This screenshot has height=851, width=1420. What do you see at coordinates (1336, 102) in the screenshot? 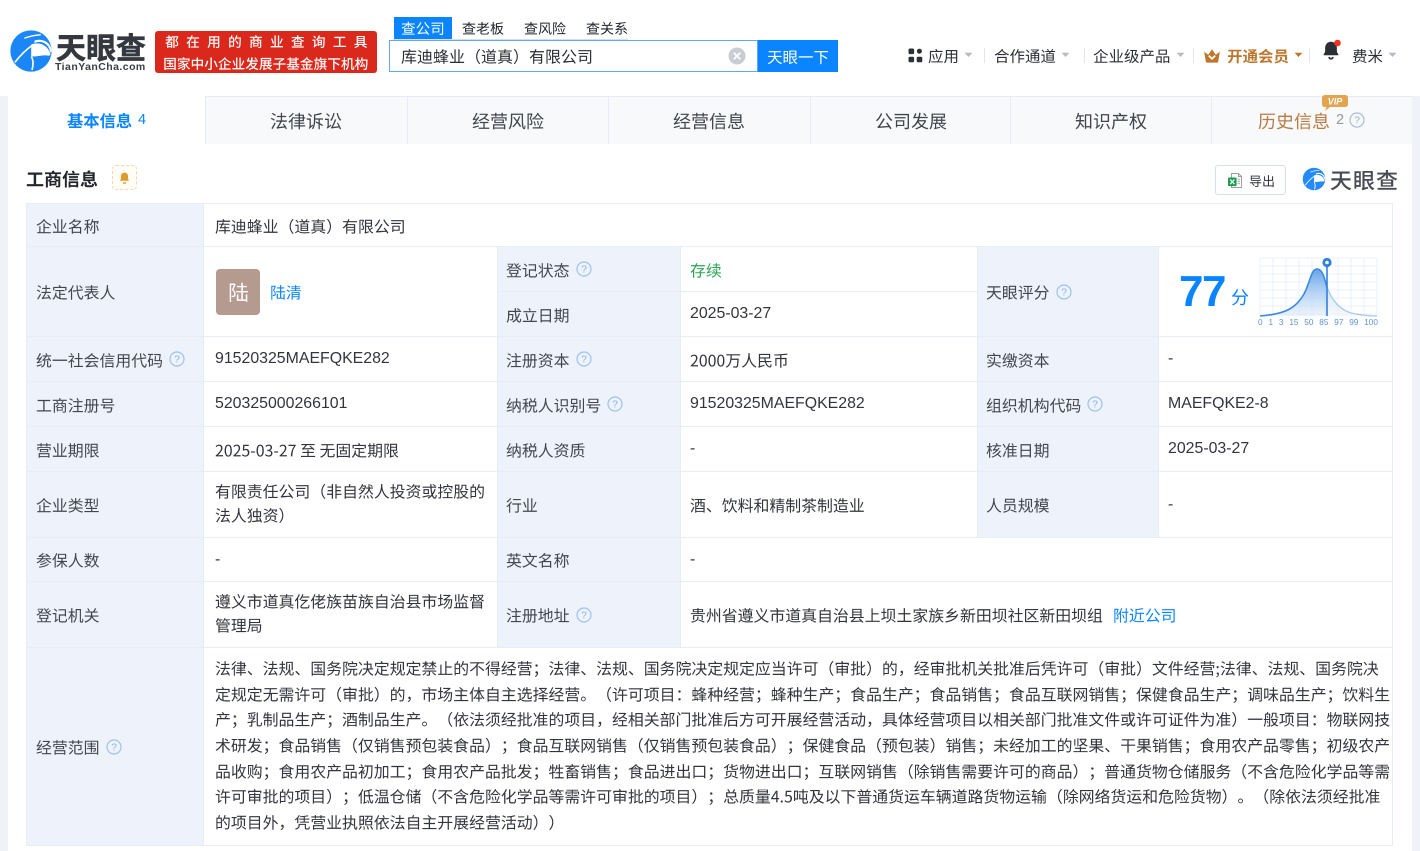
I see `svg-text: VIP` at bounding box center [1336, 102].